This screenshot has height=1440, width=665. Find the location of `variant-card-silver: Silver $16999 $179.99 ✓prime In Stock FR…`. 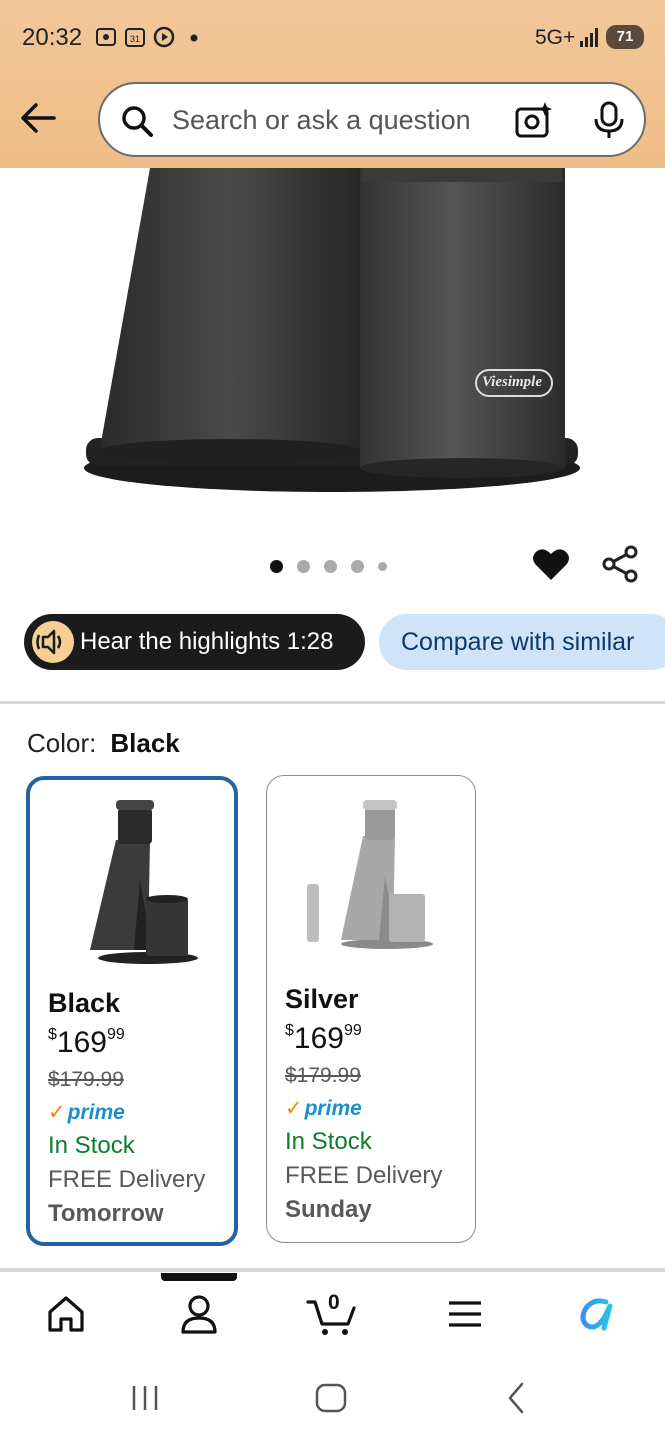

variant-card-silver: Silver $16999 $179.99 ✓prime In Stock FR… is located at coordinates (371, 1009).